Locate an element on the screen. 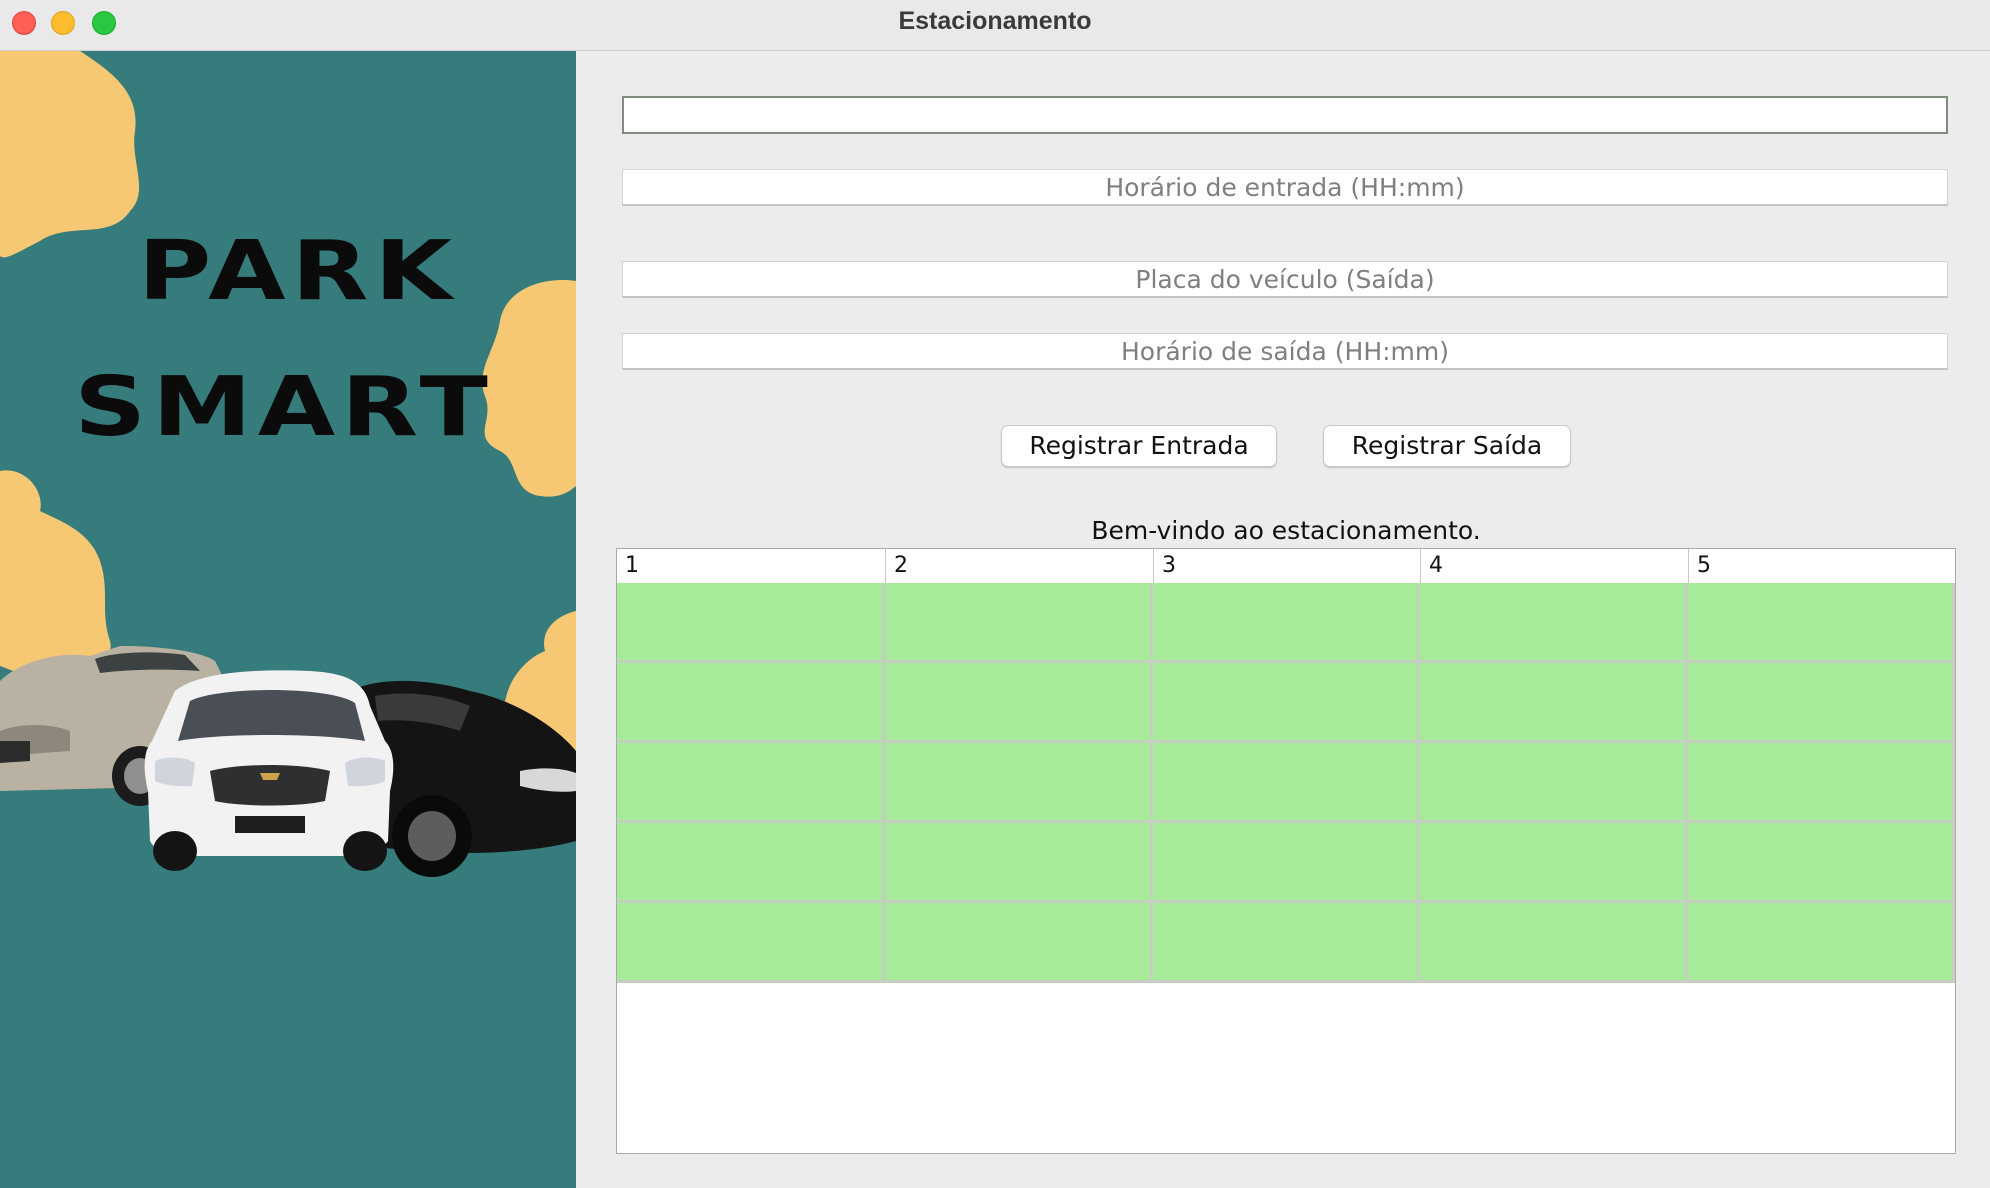 Image resolution: width=1990 pixels, height=1188 pixels. white-car-illustration is located at coordinates (269, 770).